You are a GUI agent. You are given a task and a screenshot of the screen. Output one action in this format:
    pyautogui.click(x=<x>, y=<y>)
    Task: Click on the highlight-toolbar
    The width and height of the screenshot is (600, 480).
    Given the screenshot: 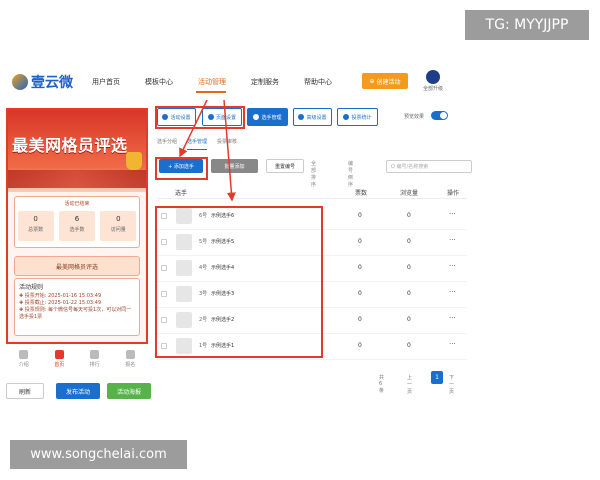 What is the action you would take?
    pyautogui.click(x=200, y=117)
    